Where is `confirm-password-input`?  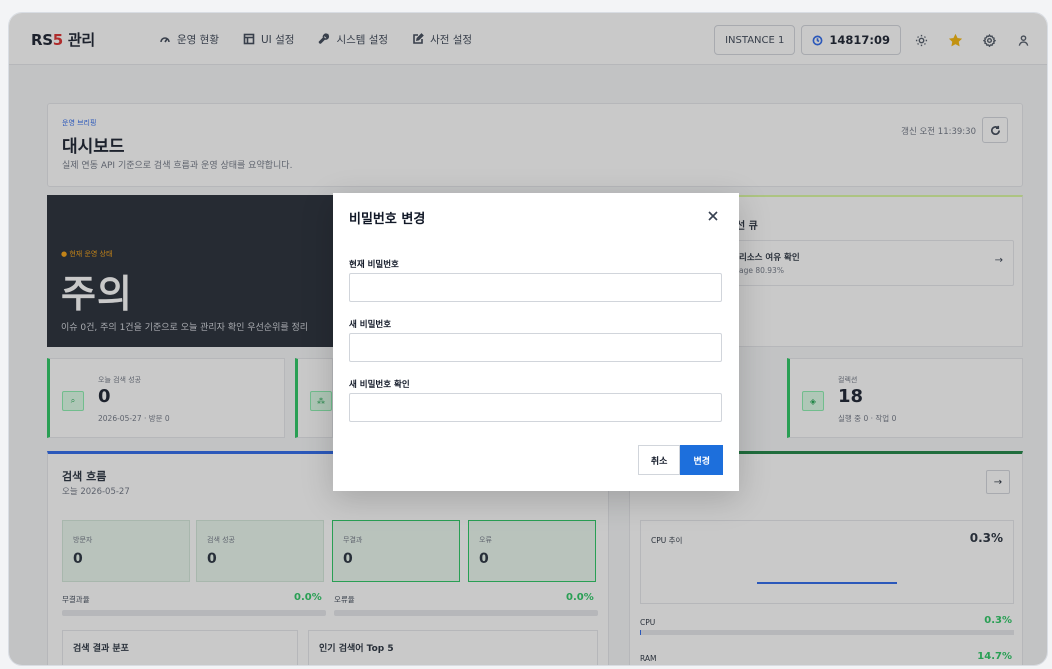 confirm-password-input is located at coordinates (535, 407).